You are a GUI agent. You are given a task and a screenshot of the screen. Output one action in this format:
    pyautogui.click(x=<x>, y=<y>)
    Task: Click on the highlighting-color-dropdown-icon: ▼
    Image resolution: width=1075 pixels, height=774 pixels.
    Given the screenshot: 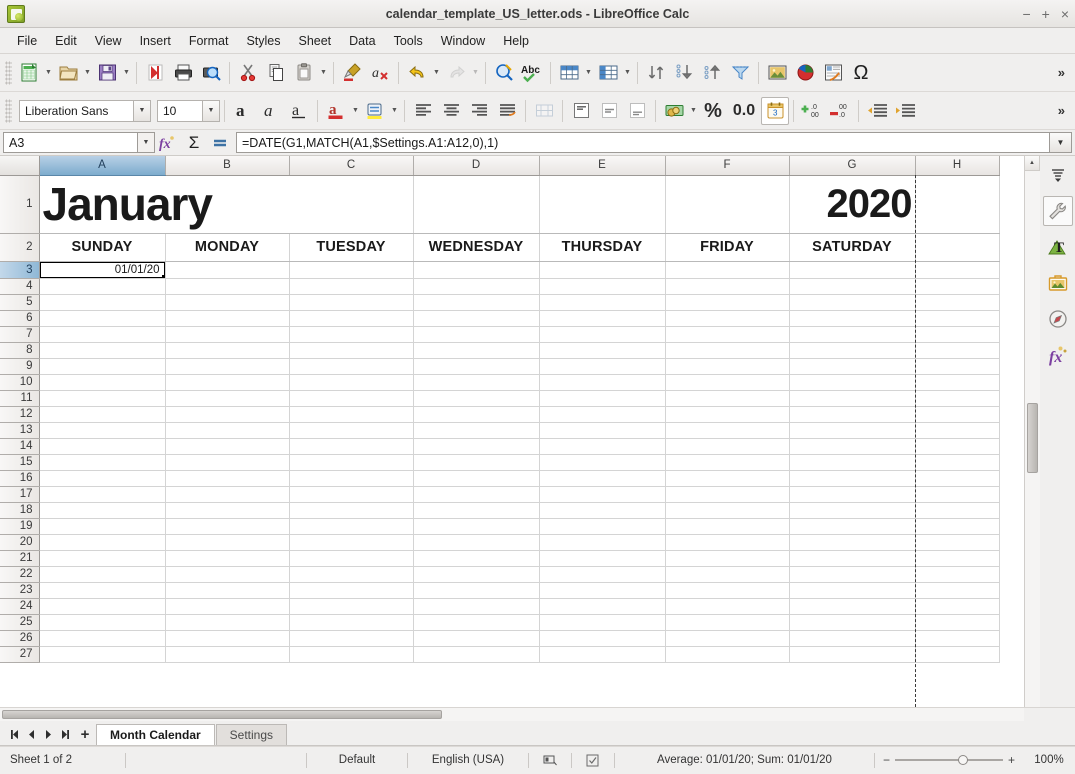 What is the action you would take?
    pyautogui.click(x=394, y=111)
    